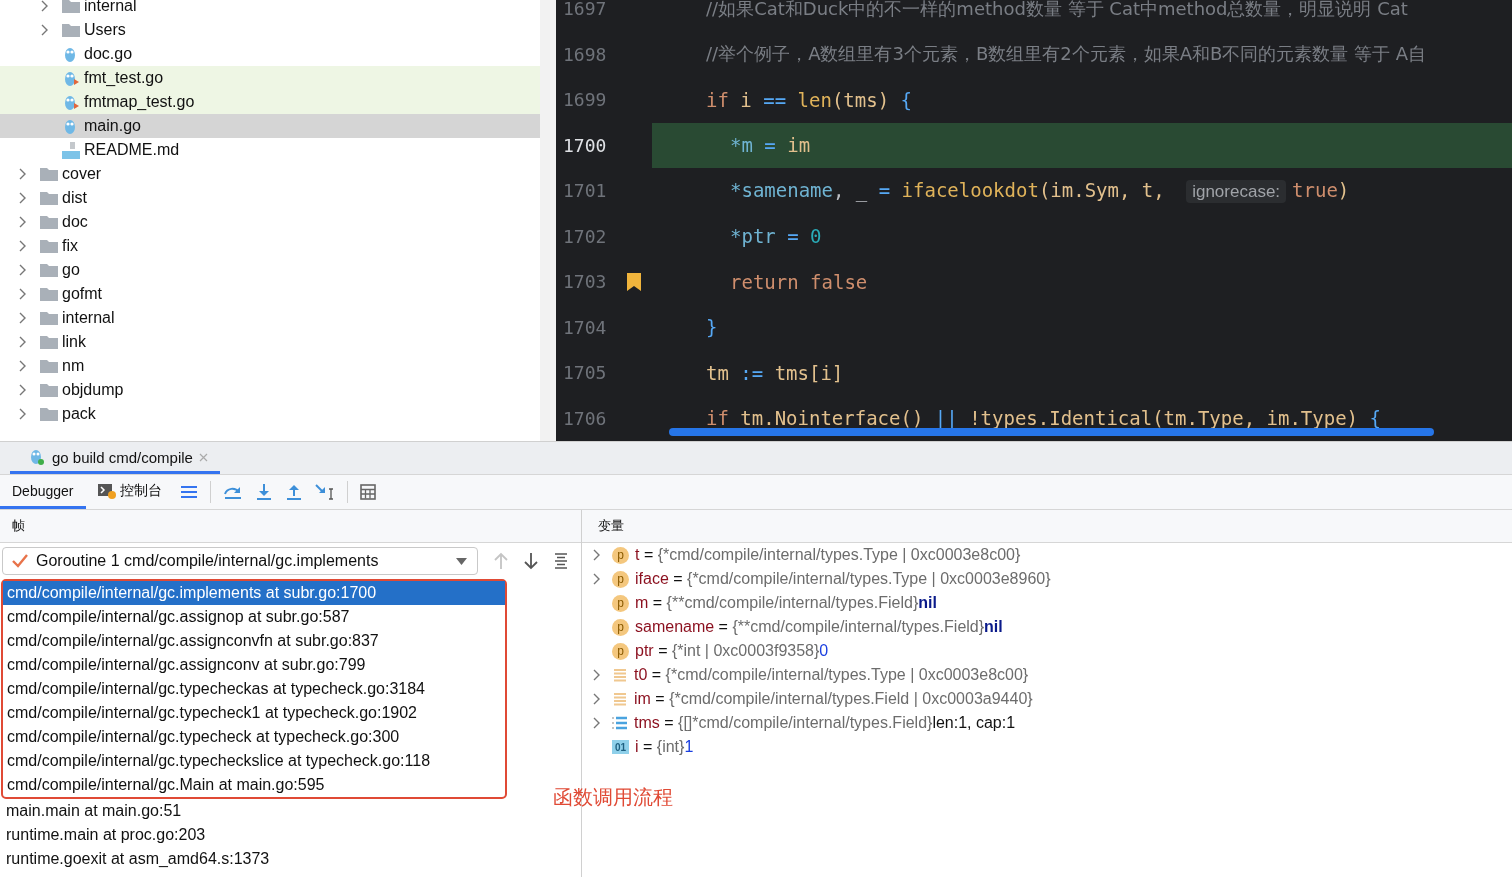 The image size is (1512, 877). What do you see at coordinates (139, 102) in the screenshot?
I see `tree-item-label: fmtmap_test.go` at bounding box center [139, 102].